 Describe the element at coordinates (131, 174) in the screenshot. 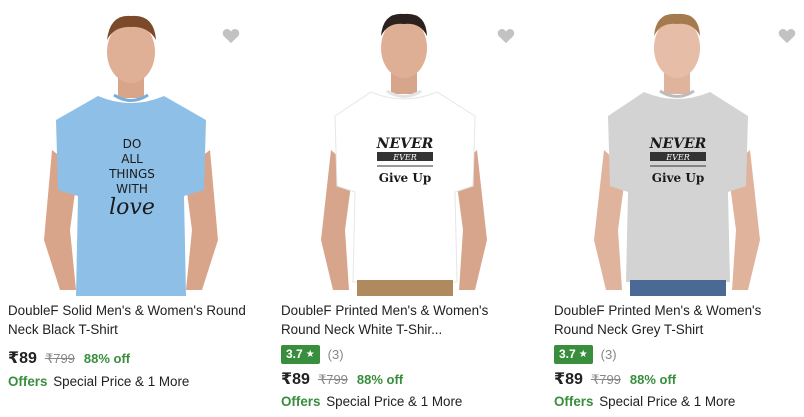

I see `svg-text: THINGS` at that location.